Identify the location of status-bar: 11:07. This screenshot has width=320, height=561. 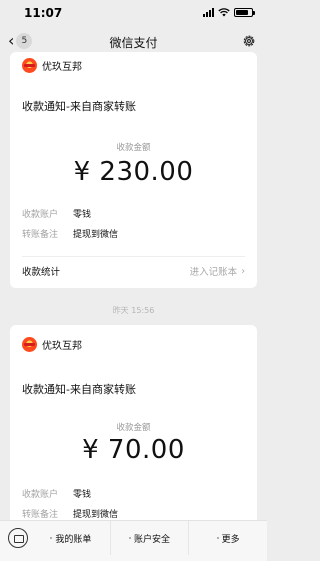
(133, 13).